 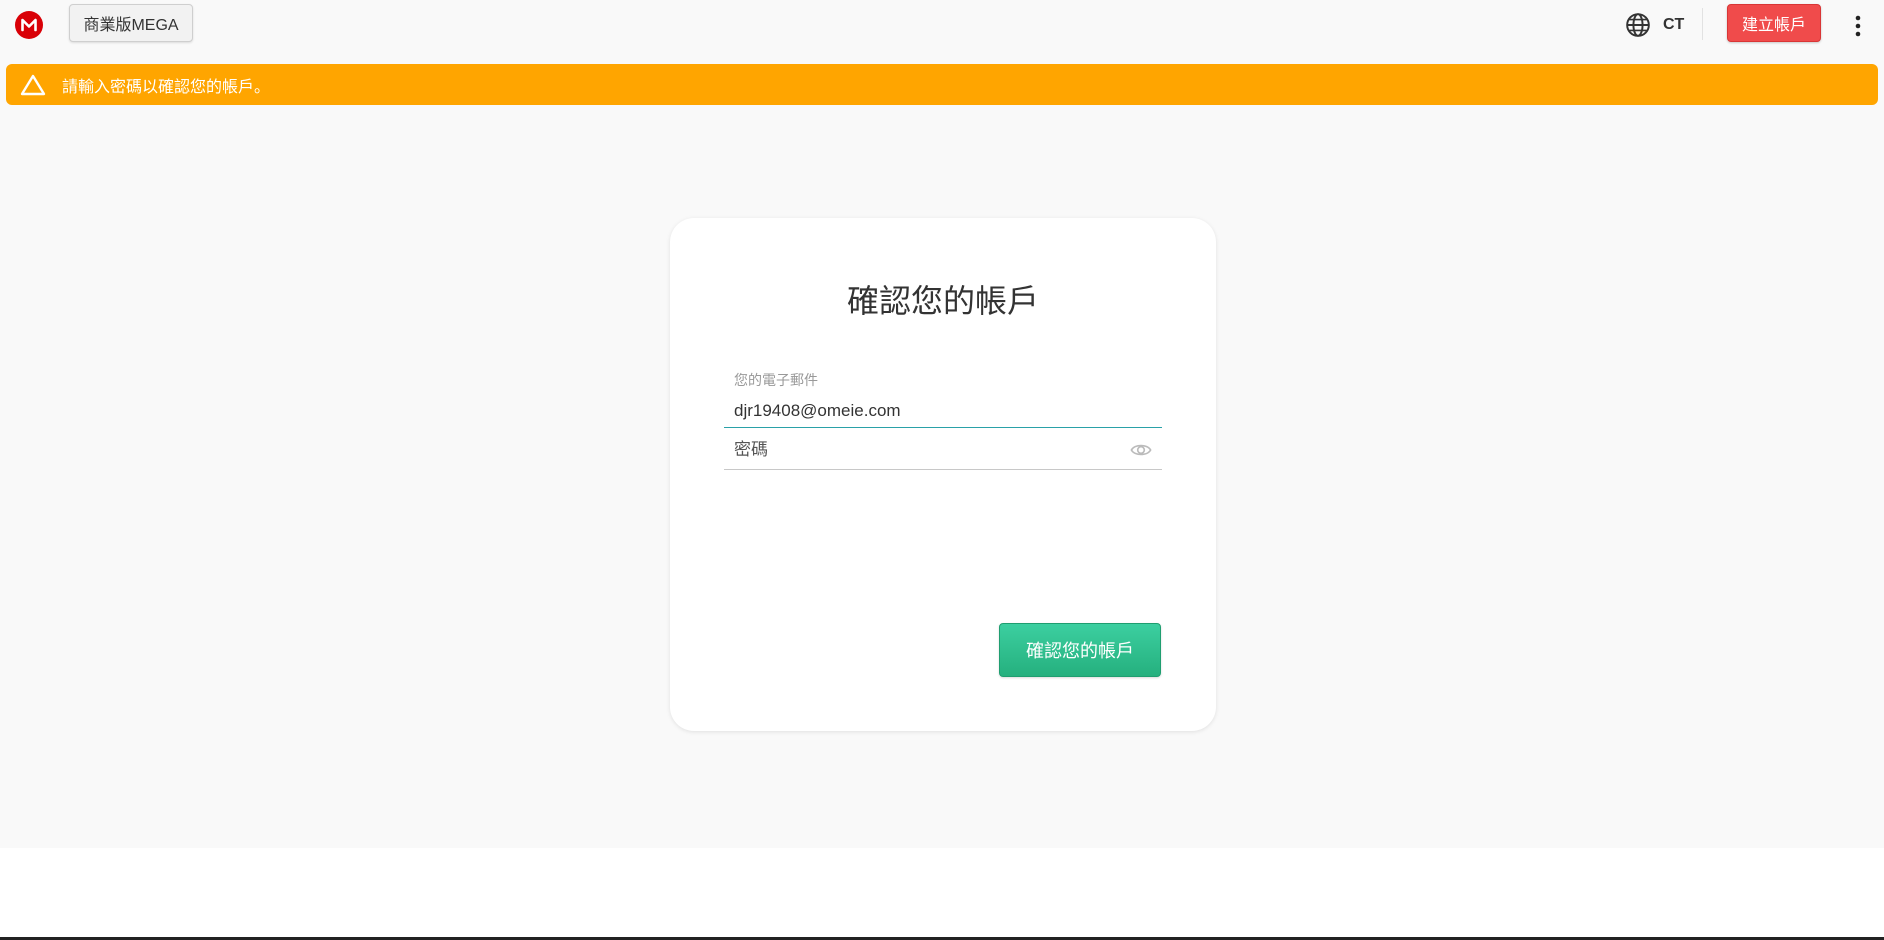 I want to click on more-vertical-icon, so click(x=1858, y=26).